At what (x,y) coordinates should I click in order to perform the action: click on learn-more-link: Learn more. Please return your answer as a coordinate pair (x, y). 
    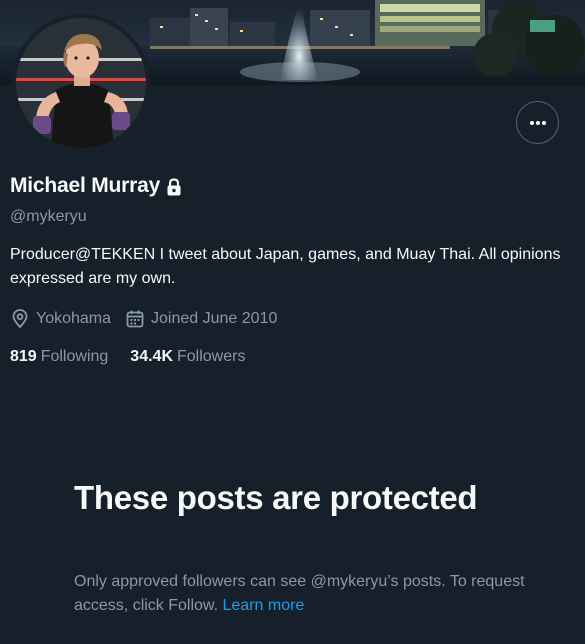
    Looking at the image, I should click on (264, 605).